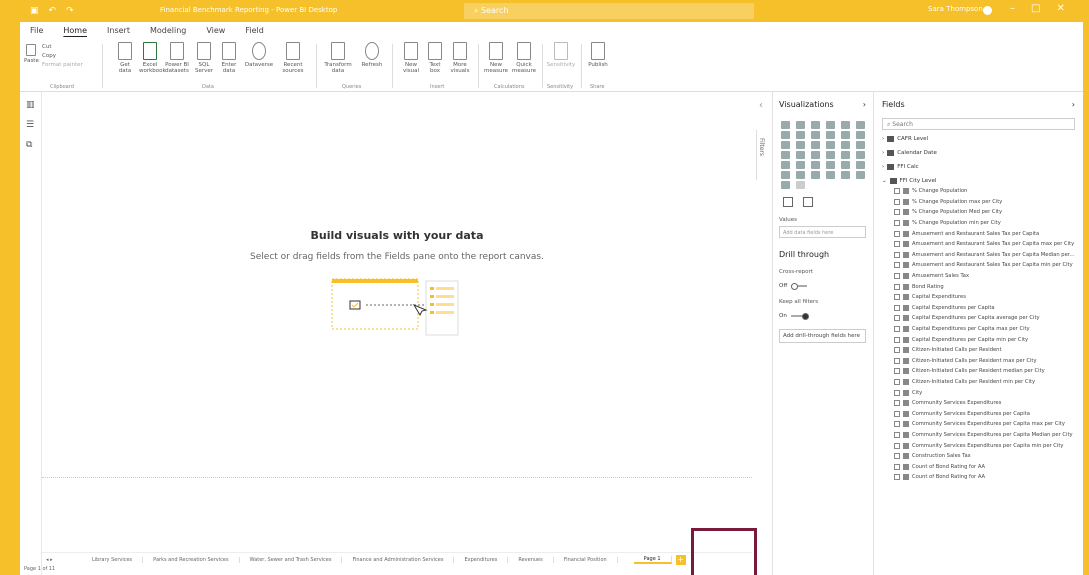  Describe the element at coordinates (113, 559) in the screenshot. I see `page-tab: Library Services` at that location.